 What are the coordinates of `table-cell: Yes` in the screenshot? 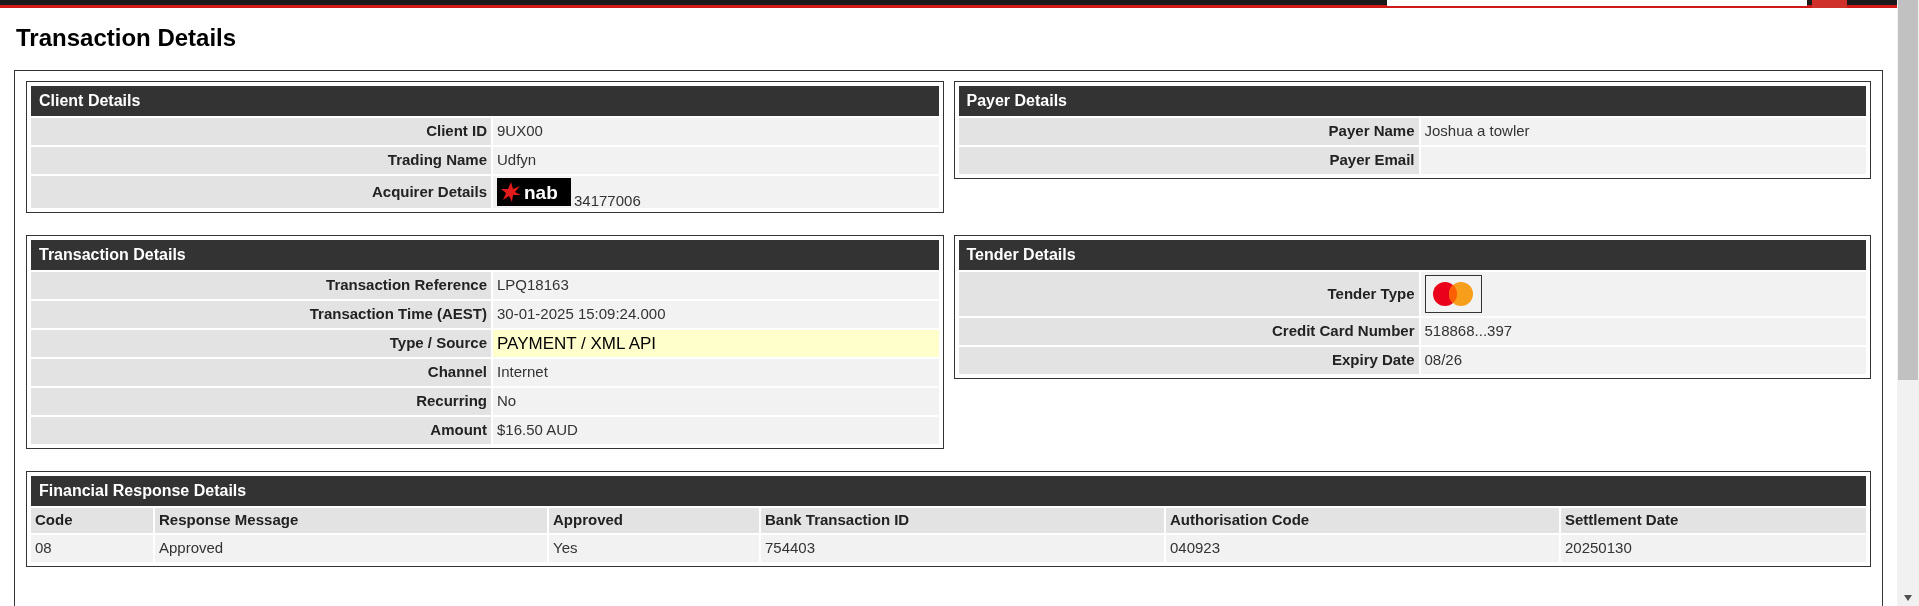 It's located at (654, 548).